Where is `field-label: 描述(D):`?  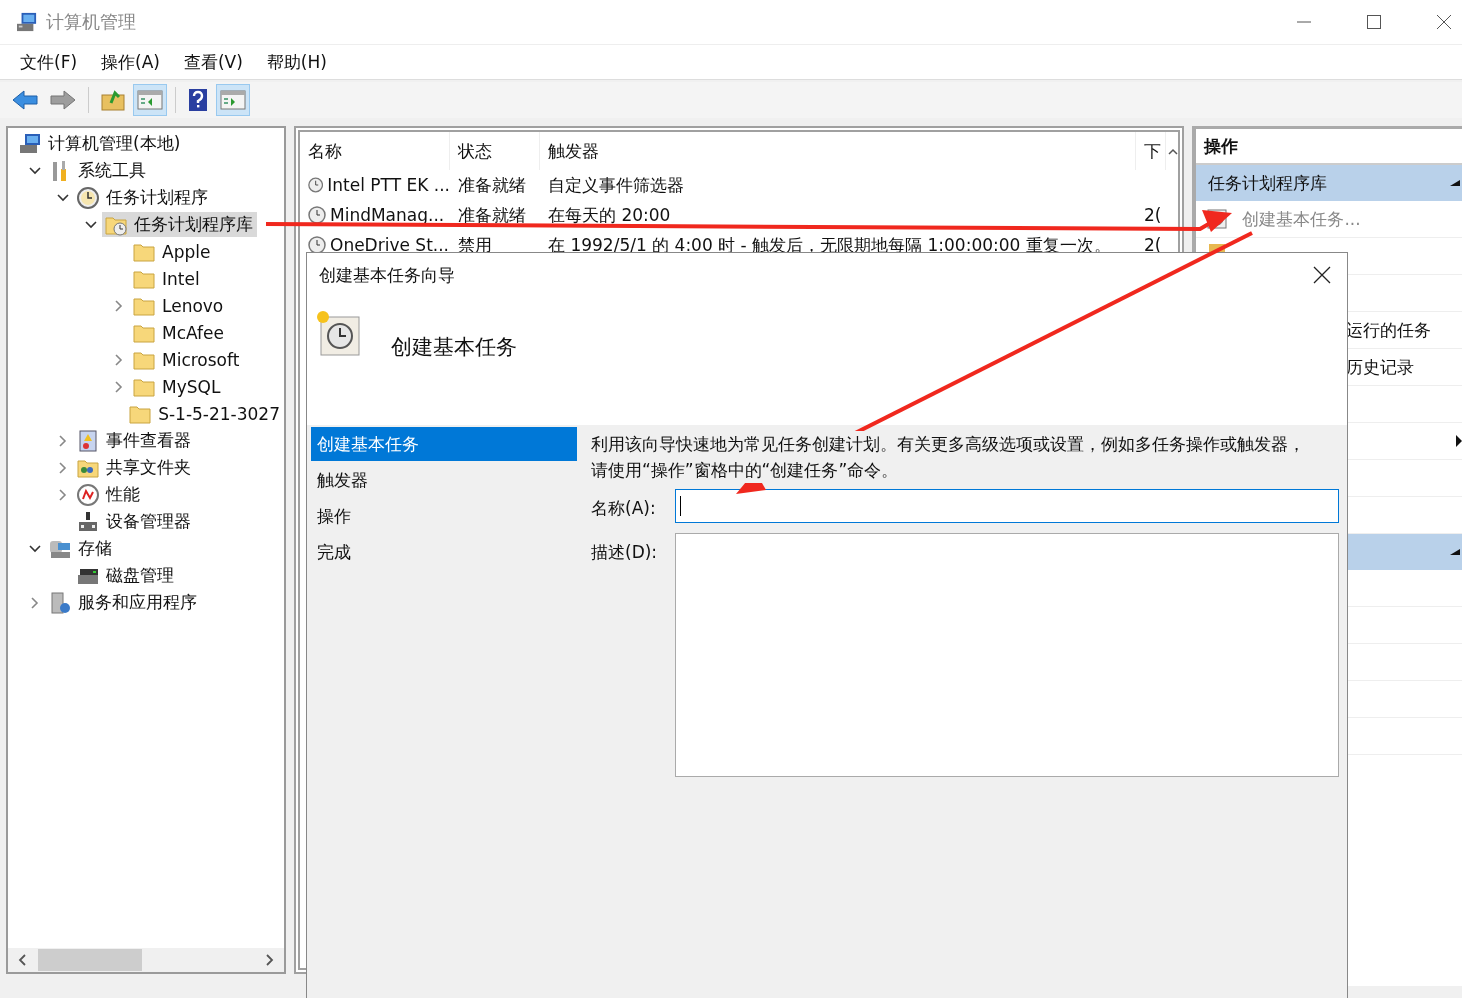
field-label: 描述(D): is located at coordinates (625, 552).